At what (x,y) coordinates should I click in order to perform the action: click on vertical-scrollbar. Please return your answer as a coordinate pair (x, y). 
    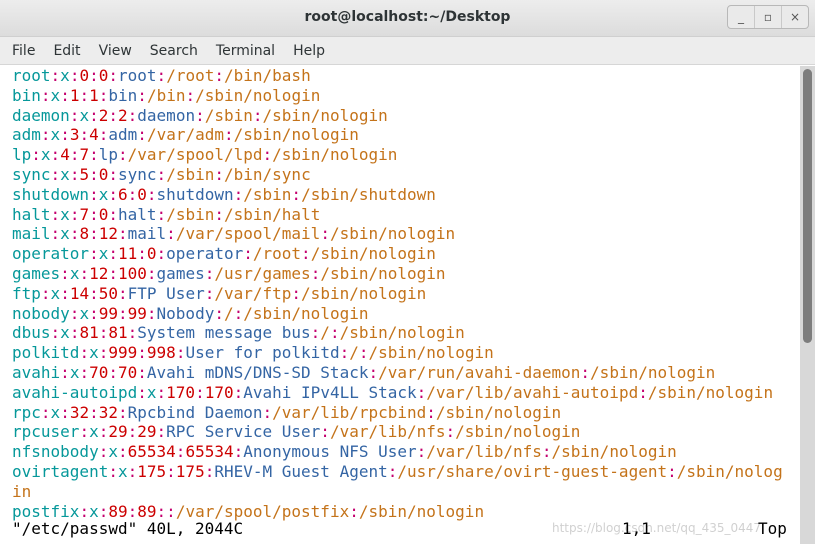
    Looking at the image, I should click on (807, 305).